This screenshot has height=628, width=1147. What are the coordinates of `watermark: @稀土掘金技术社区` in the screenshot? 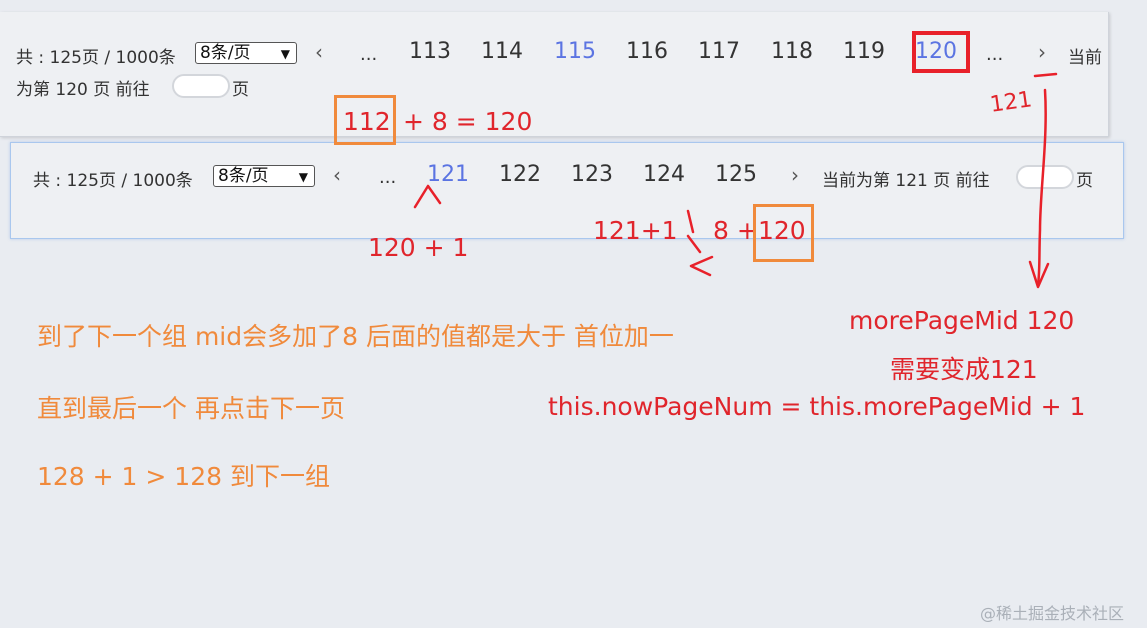 It's located at (1052, 613).